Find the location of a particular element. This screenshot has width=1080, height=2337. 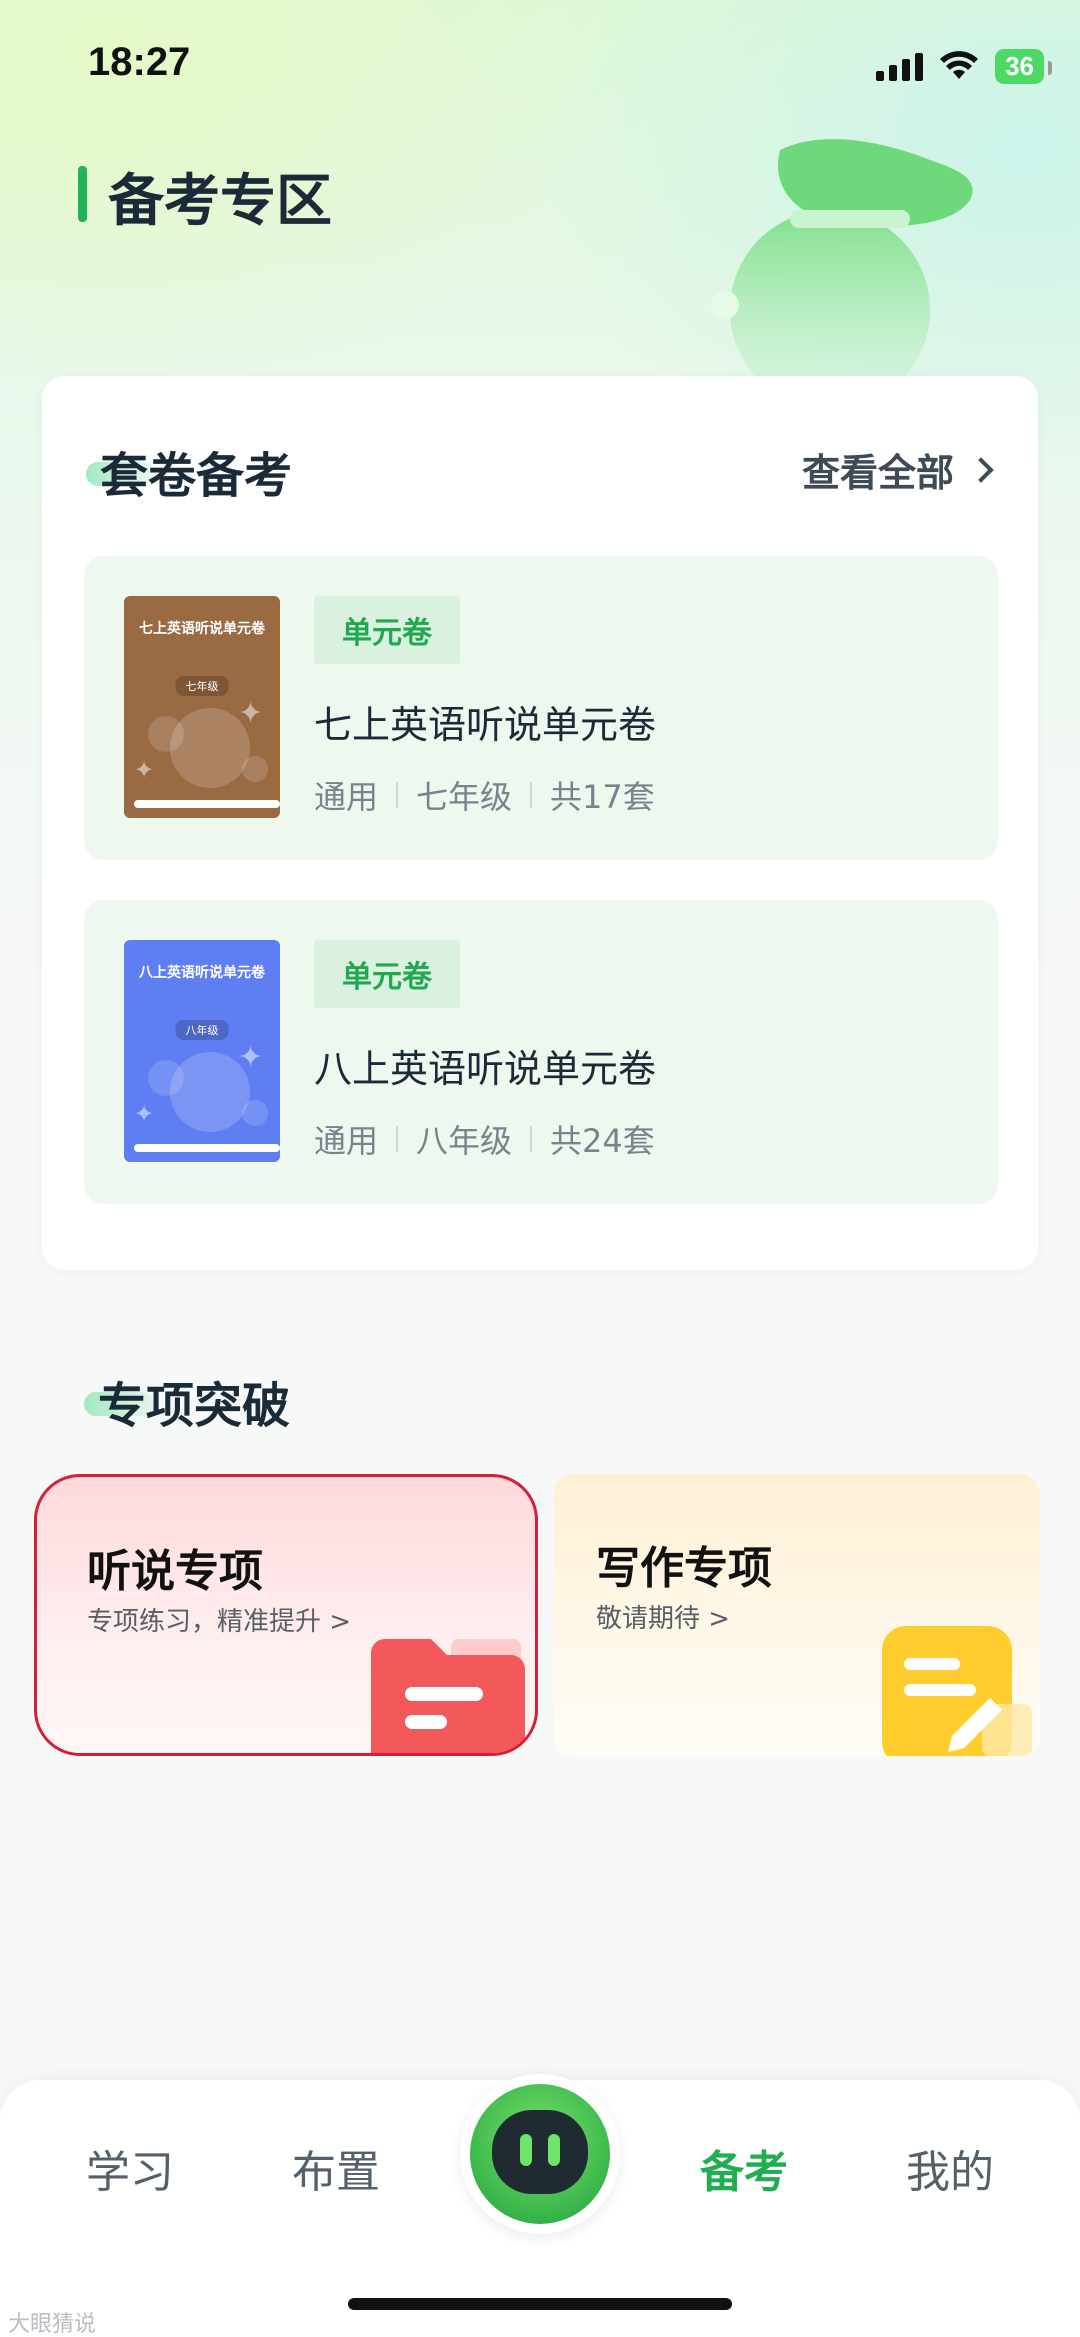

nav-item-assign: 布置 is located at coordinates (336, 2168).